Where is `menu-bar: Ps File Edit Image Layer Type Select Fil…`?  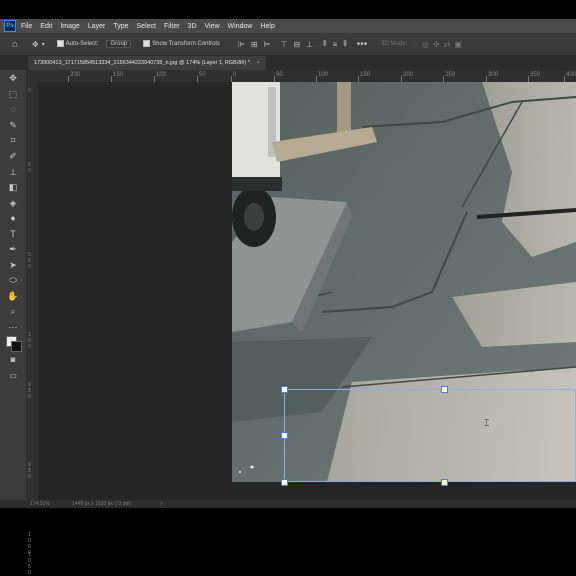
menu-bar: Ps File Edit Image Layer Type Select Fil… is located at coordinates (288, 26).